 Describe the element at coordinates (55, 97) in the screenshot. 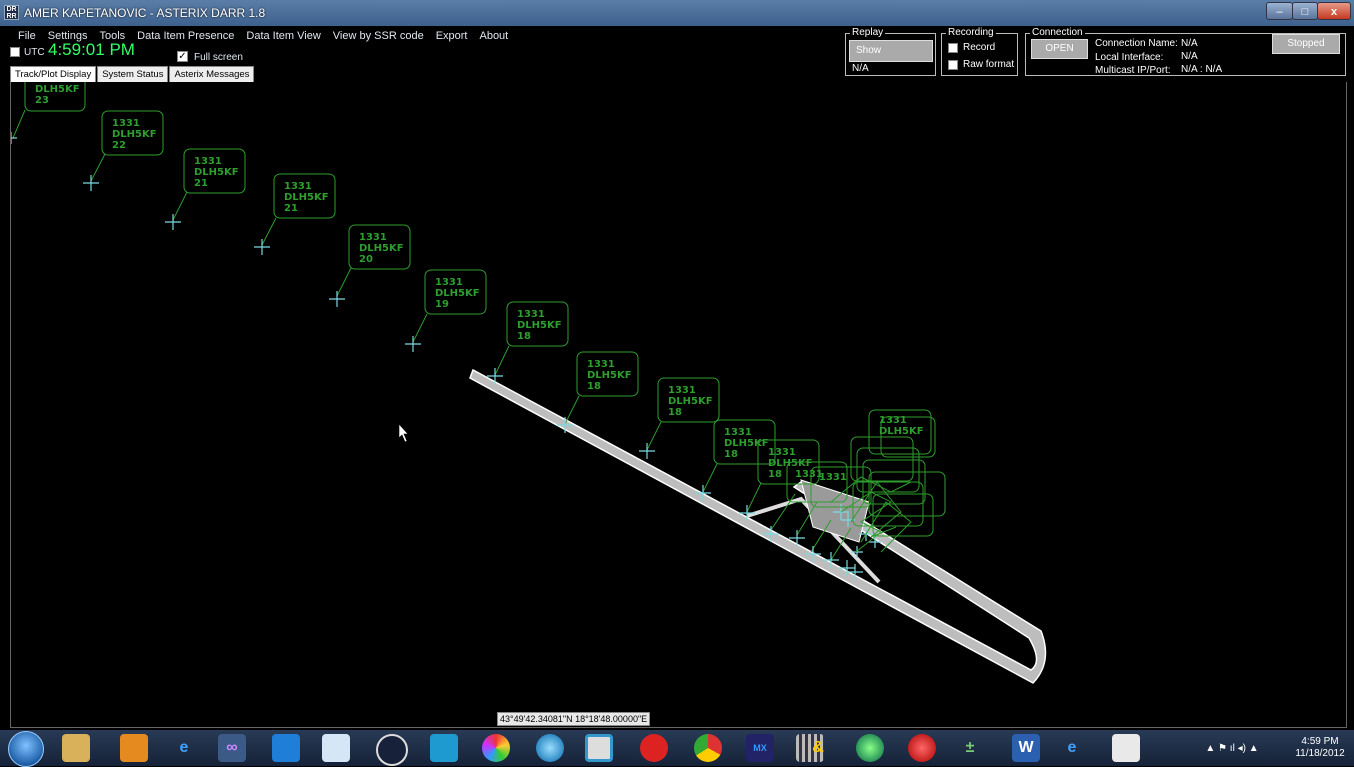

I see `track-label: DLH5KF 23` at that location.